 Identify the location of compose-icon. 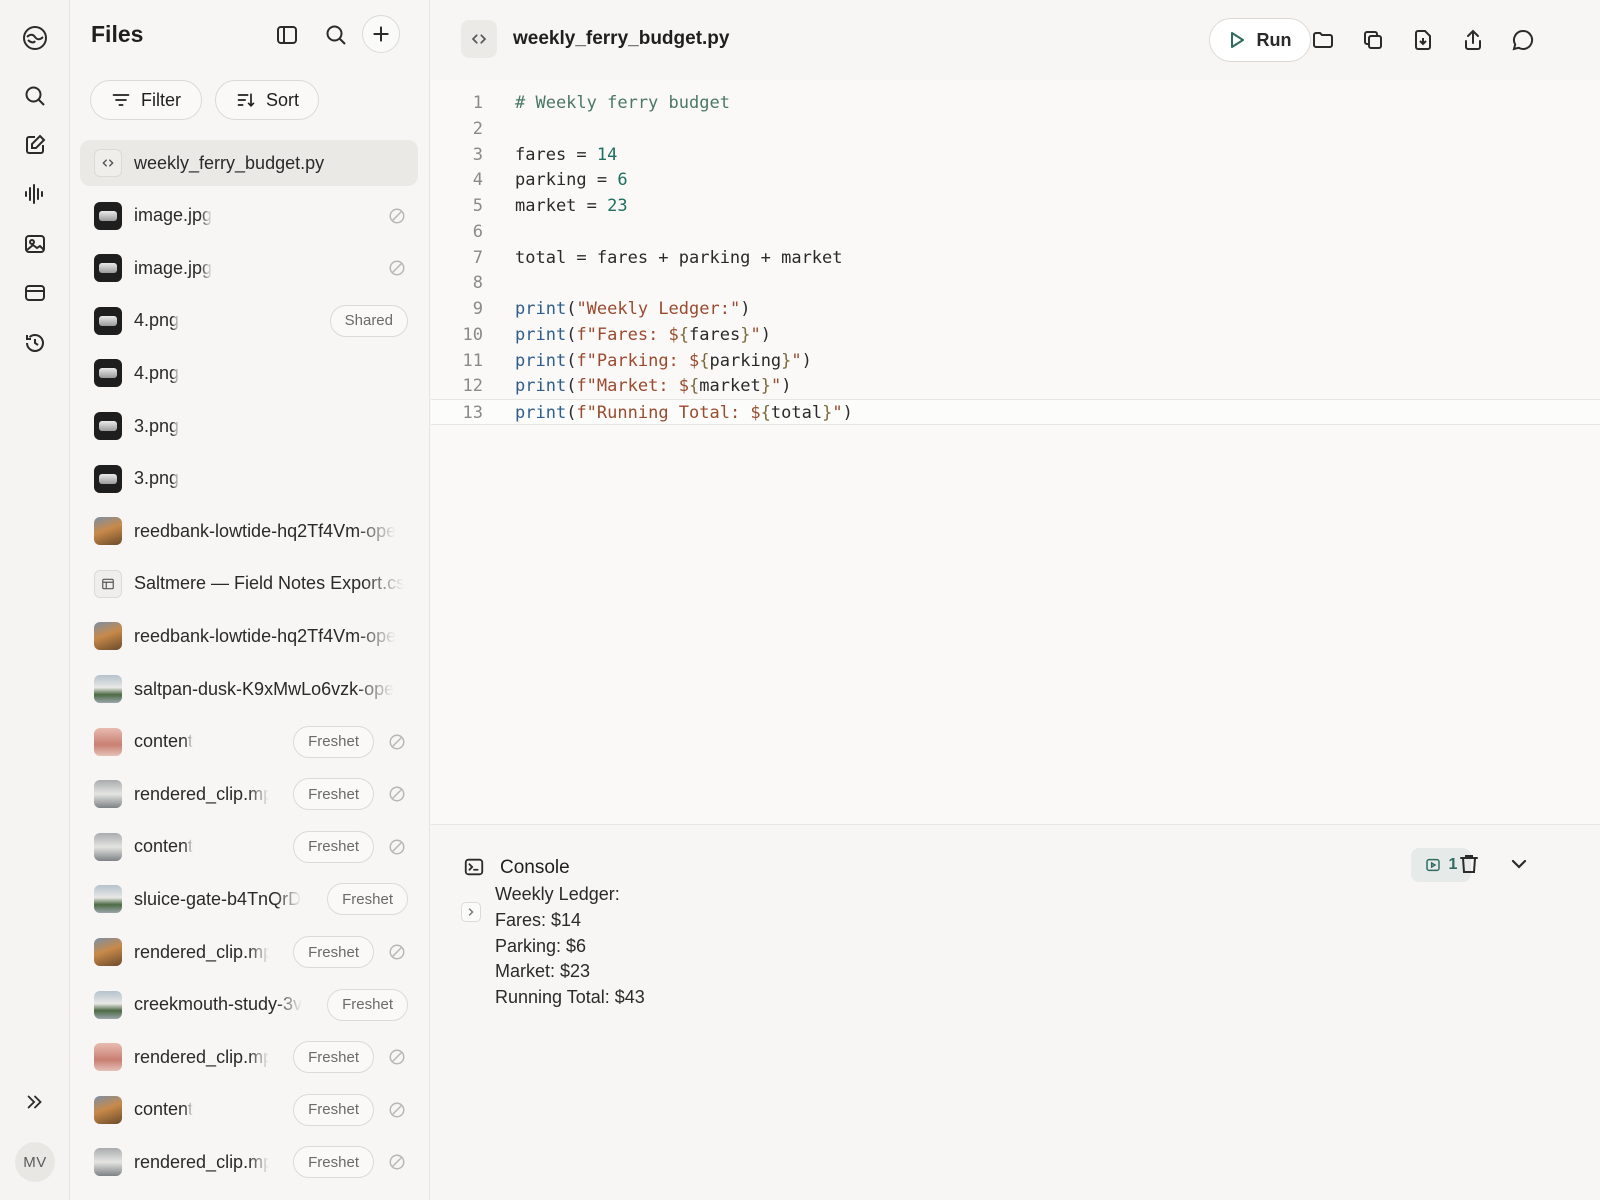
(35, 145).